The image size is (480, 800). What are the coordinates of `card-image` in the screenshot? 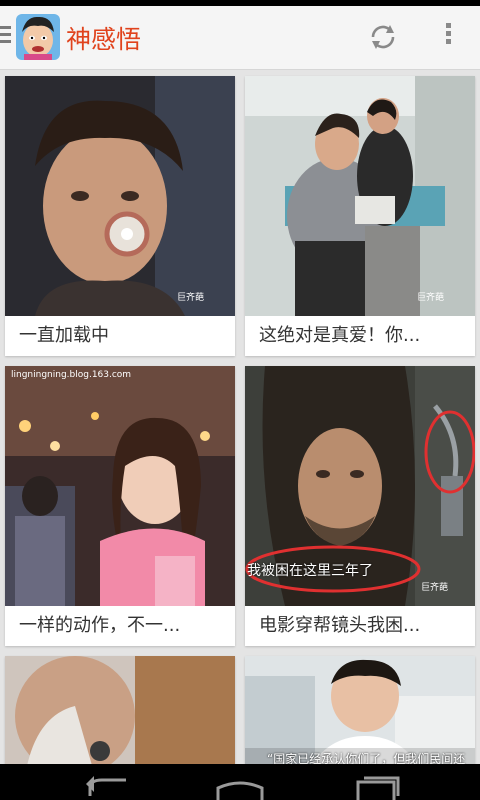 It's located at (120, 710).